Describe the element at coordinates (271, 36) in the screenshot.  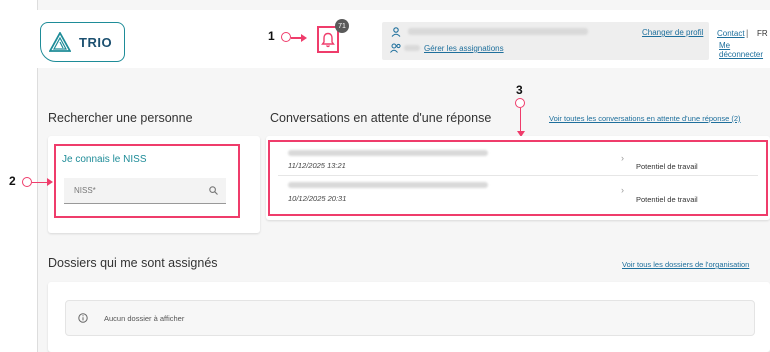
I see `callout-1-number: 1` at that location.